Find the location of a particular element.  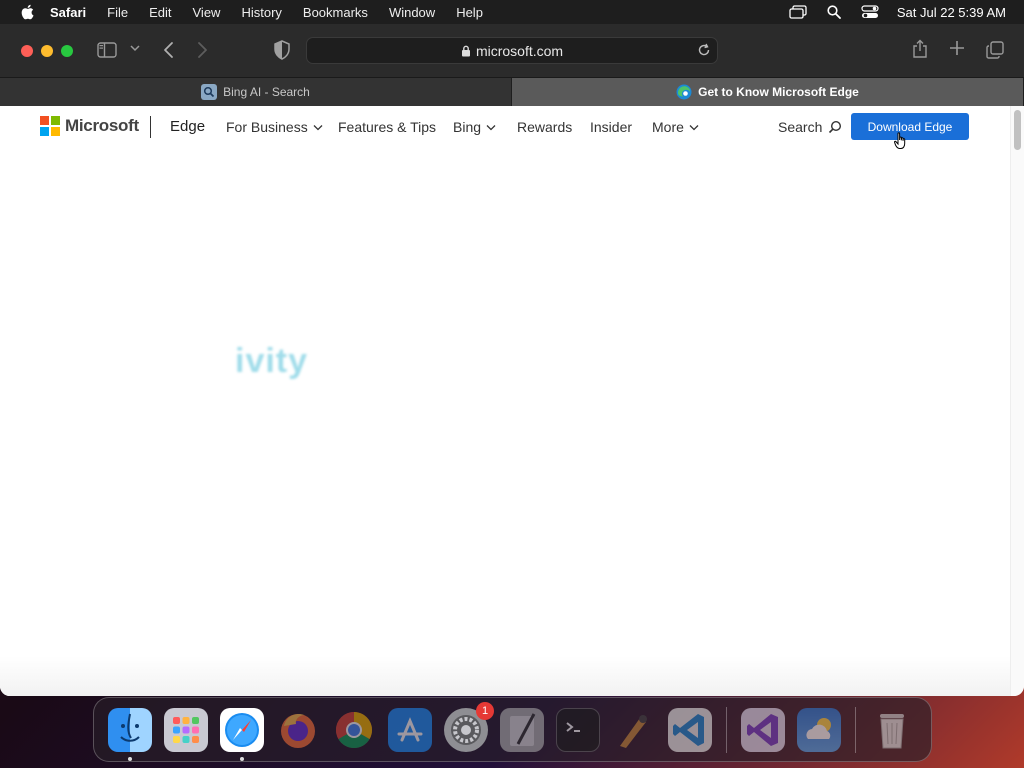

hand-pointer-cursor-icon is located at coordinates (901, 143).